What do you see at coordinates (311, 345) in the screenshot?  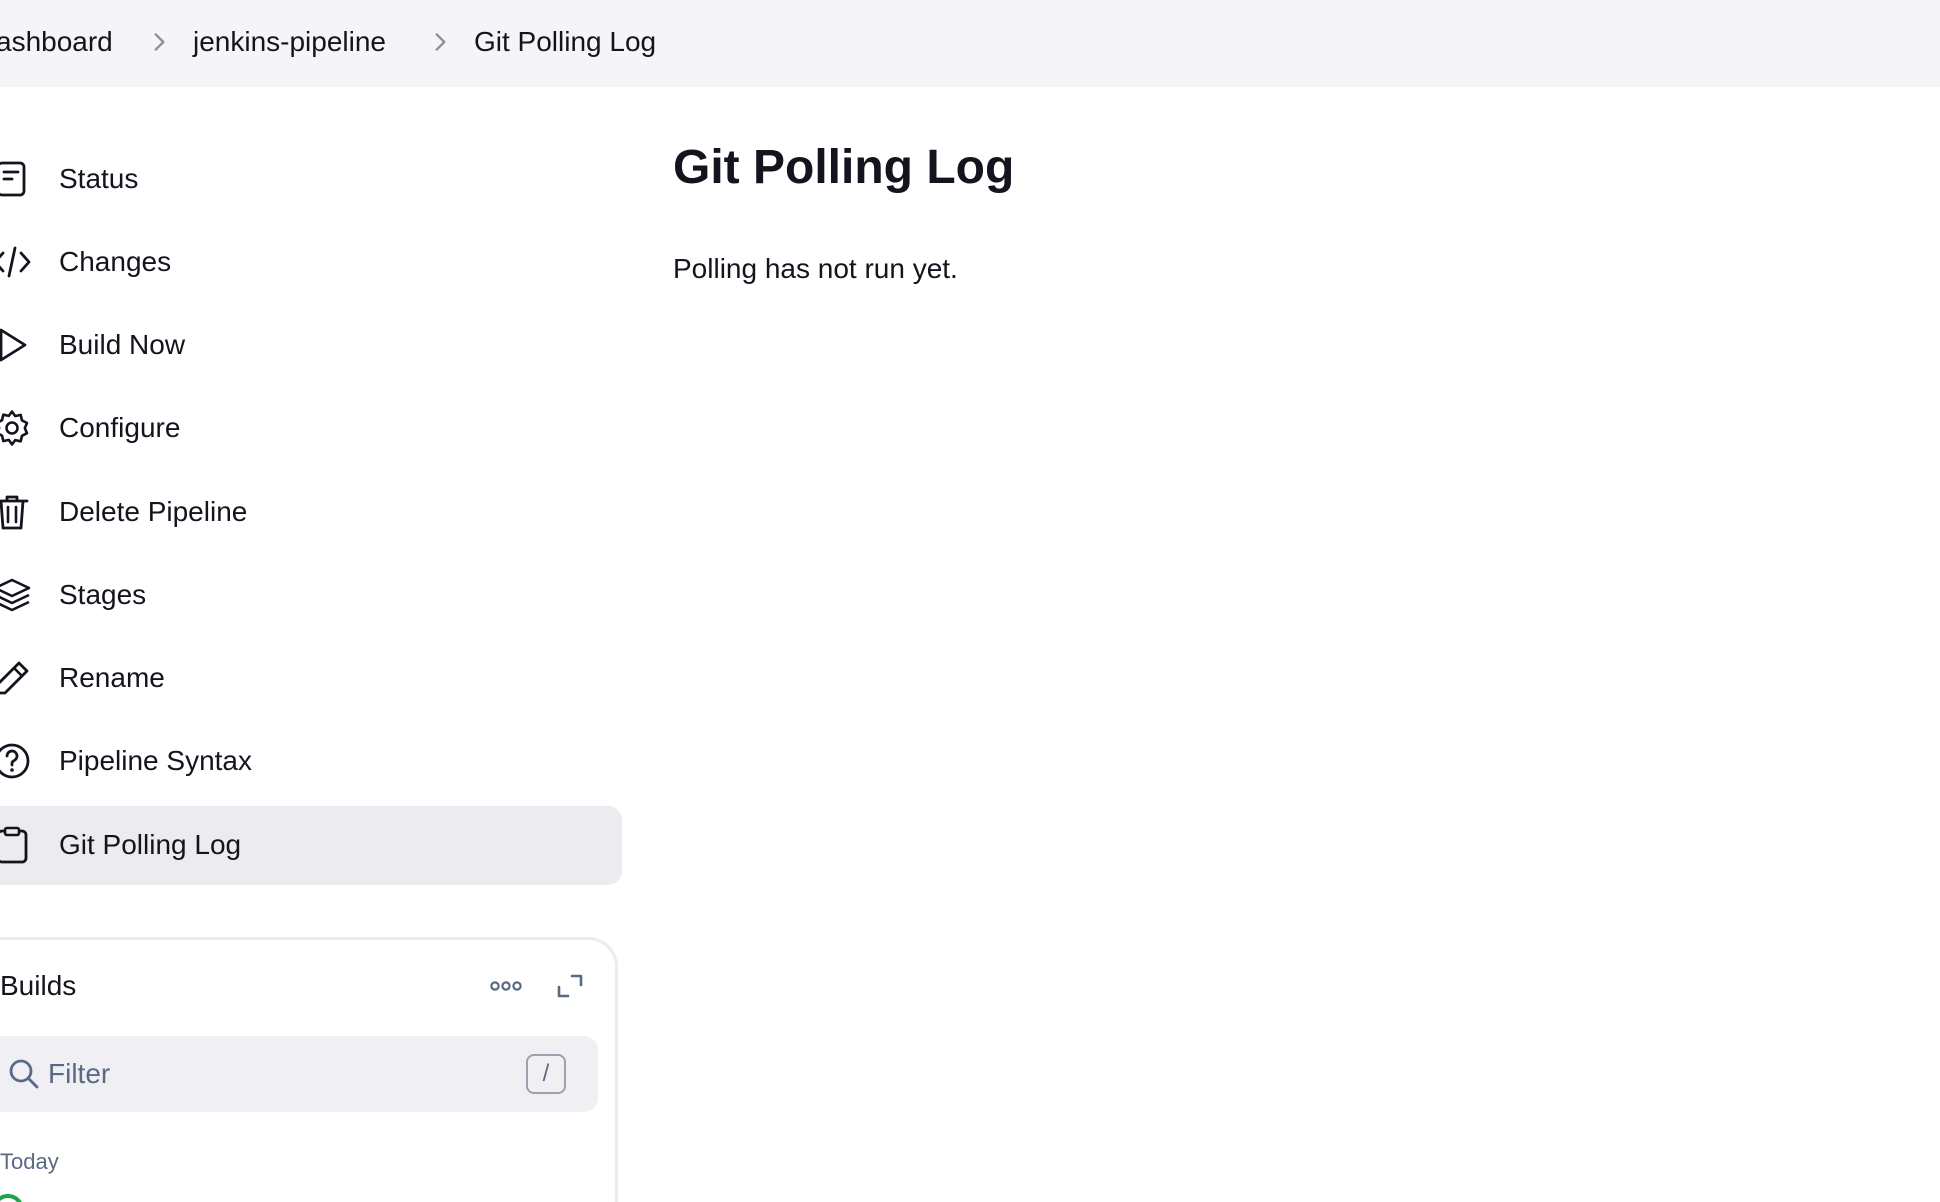 I see `sidebar-item-build-now: Build Now` at bounding box center [311, 345].